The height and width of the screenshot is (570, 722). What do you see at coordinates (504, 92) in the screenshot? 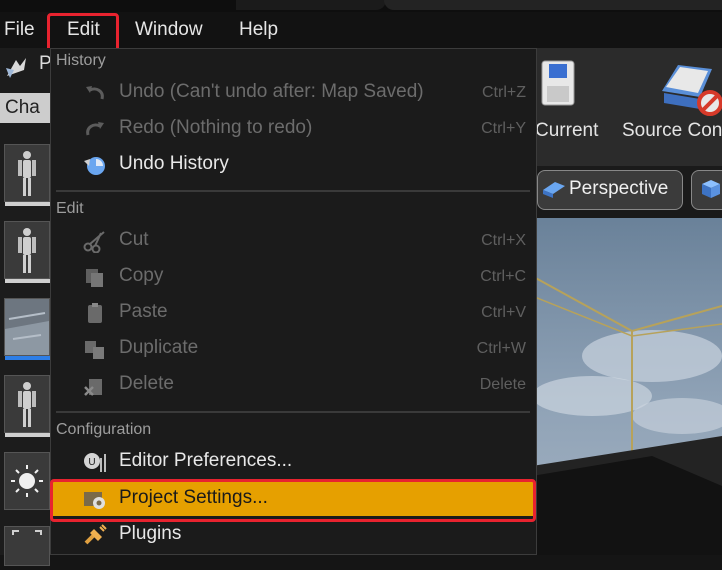
I see `shortcut-label: Ctrl+Z` at bounding box center [504, 92].